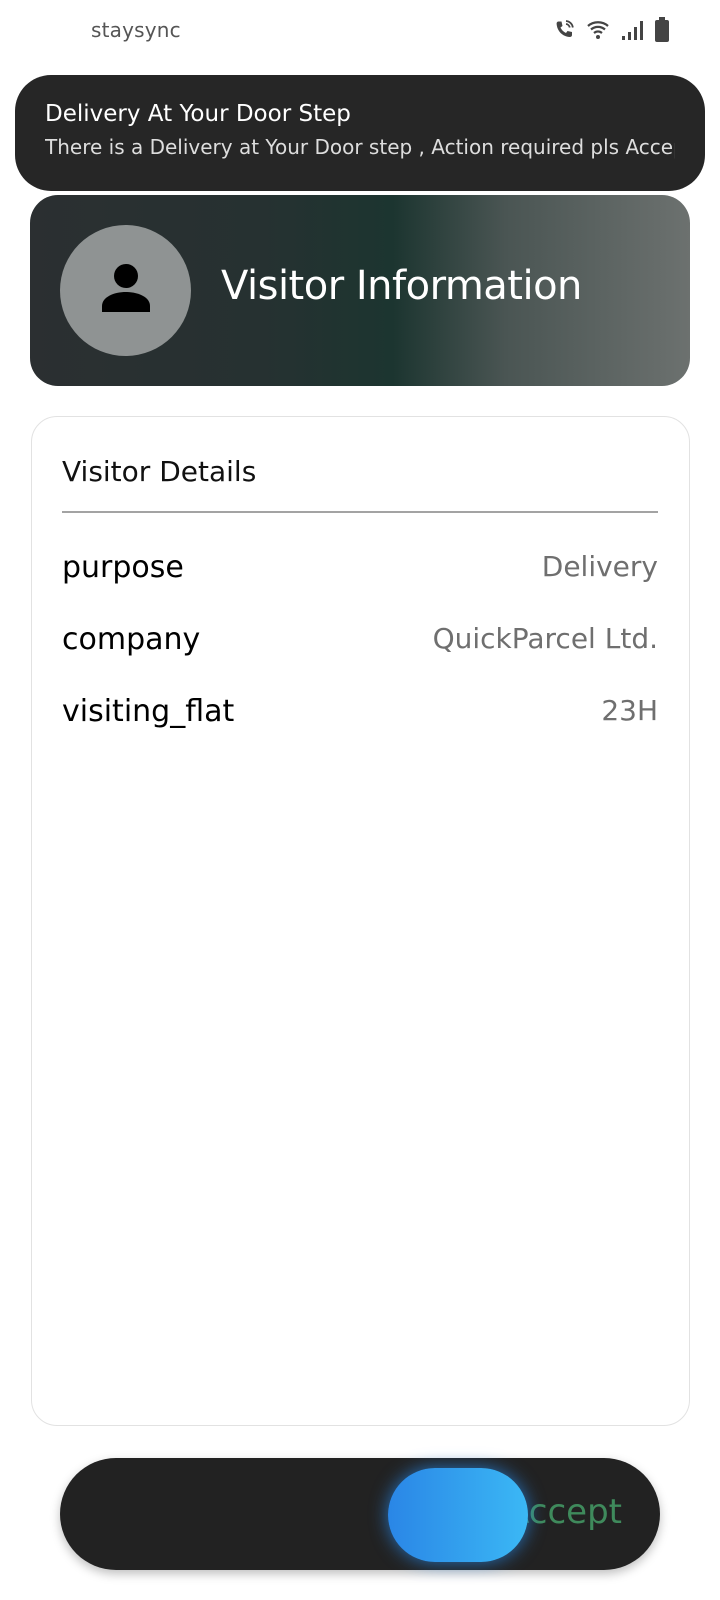 The image size is (720, 1600). What do you see at coordinates (611, 30) in the screenshot?
I see `status-icons` at bounding box center [611, 30].